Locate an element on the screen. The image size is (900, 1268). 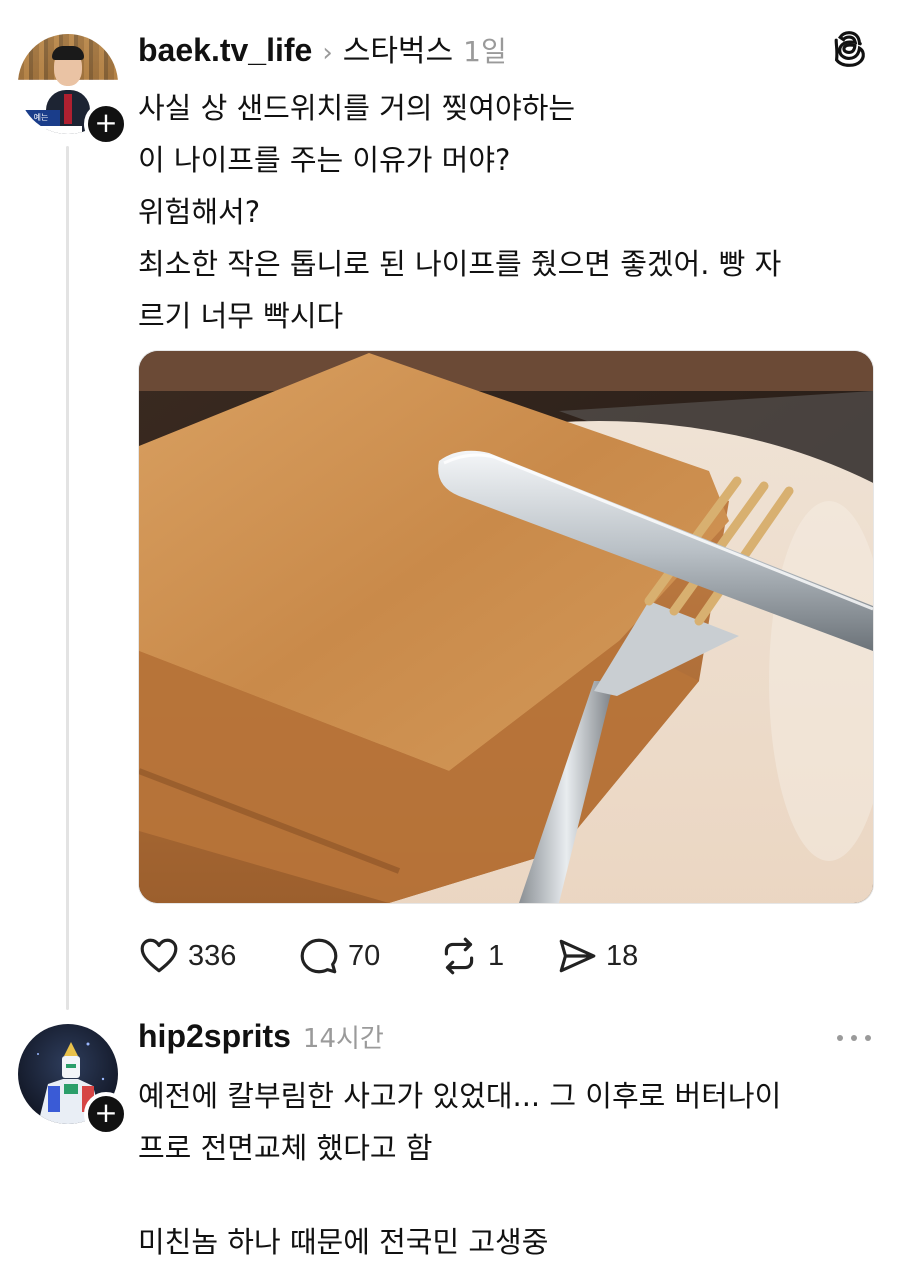
heart-icon is located at coordinates (159, 955).